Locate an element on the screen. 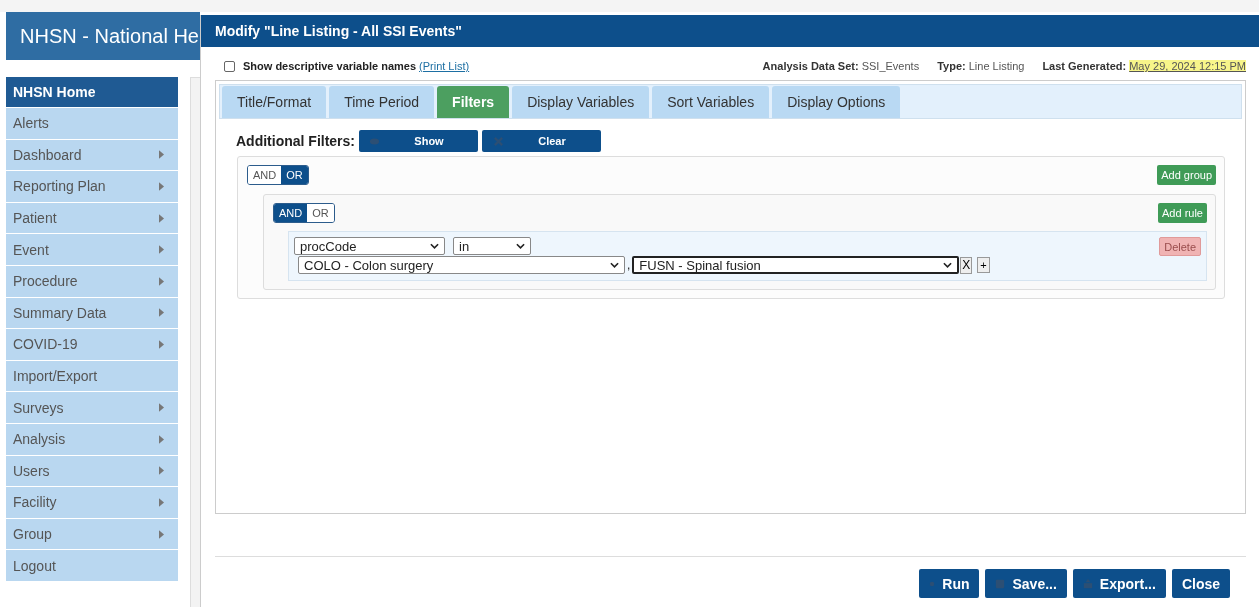  delete-button: Delete is located at coordinates (1180, 246).